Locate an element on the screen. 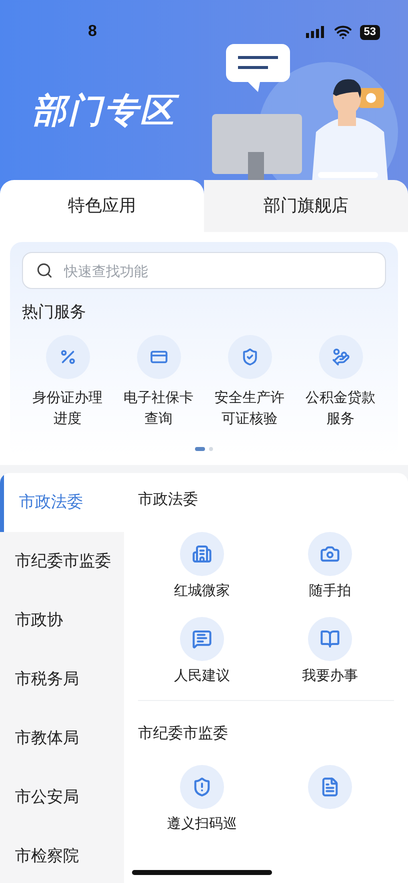  building-icon is located at coordinates (202, 554).